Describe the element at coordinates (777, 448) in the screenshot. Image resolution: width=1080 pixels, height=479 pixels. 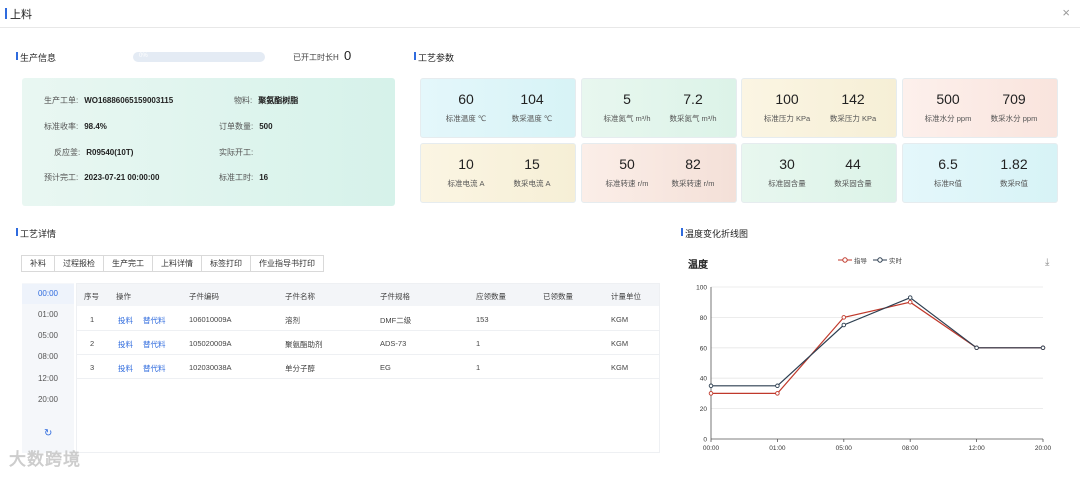
I see `x-tick-label: 01:00` at that location.